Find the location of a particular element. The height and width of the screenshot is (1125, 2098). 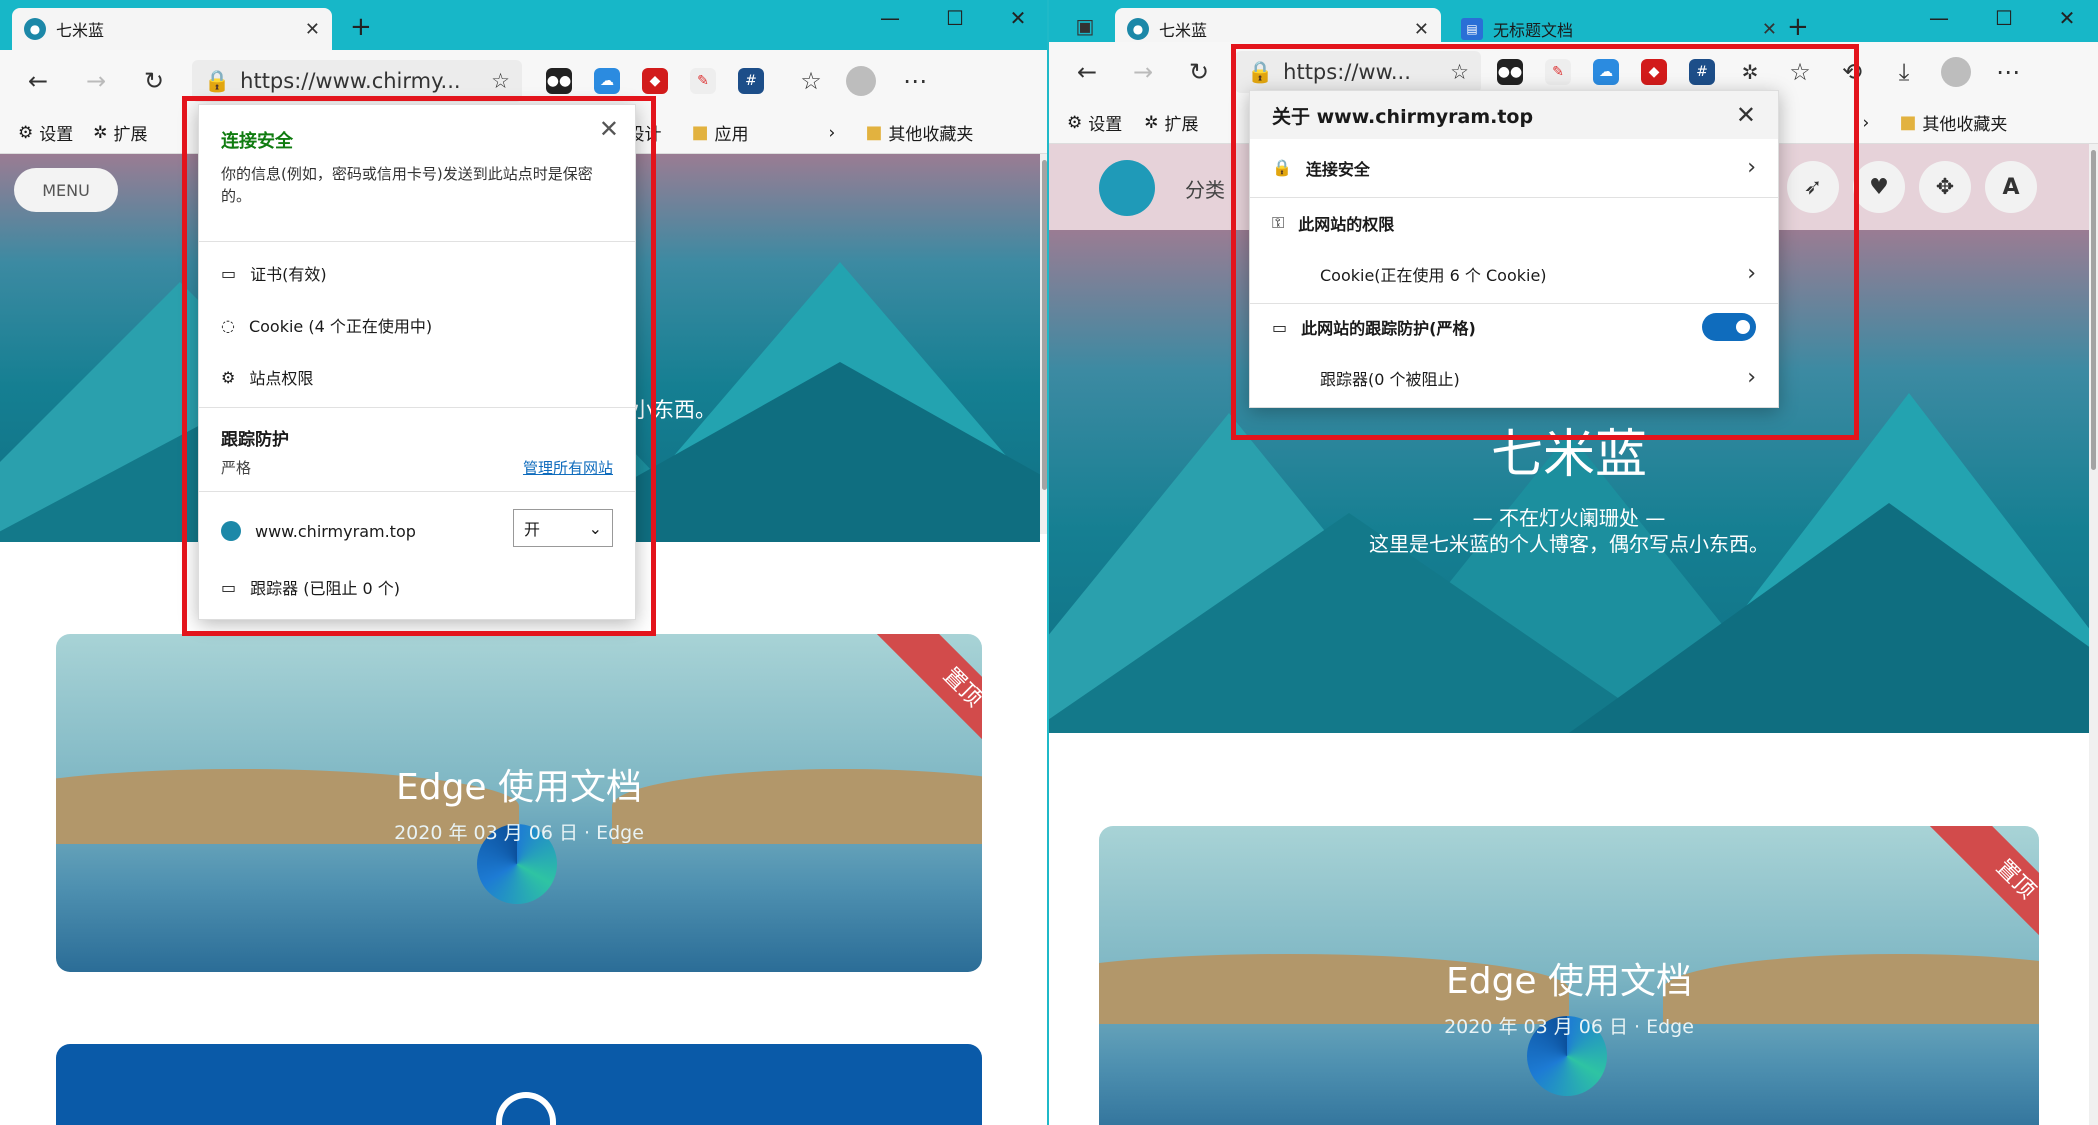

lock-arc-icon is located at coordinates (526, 1108).